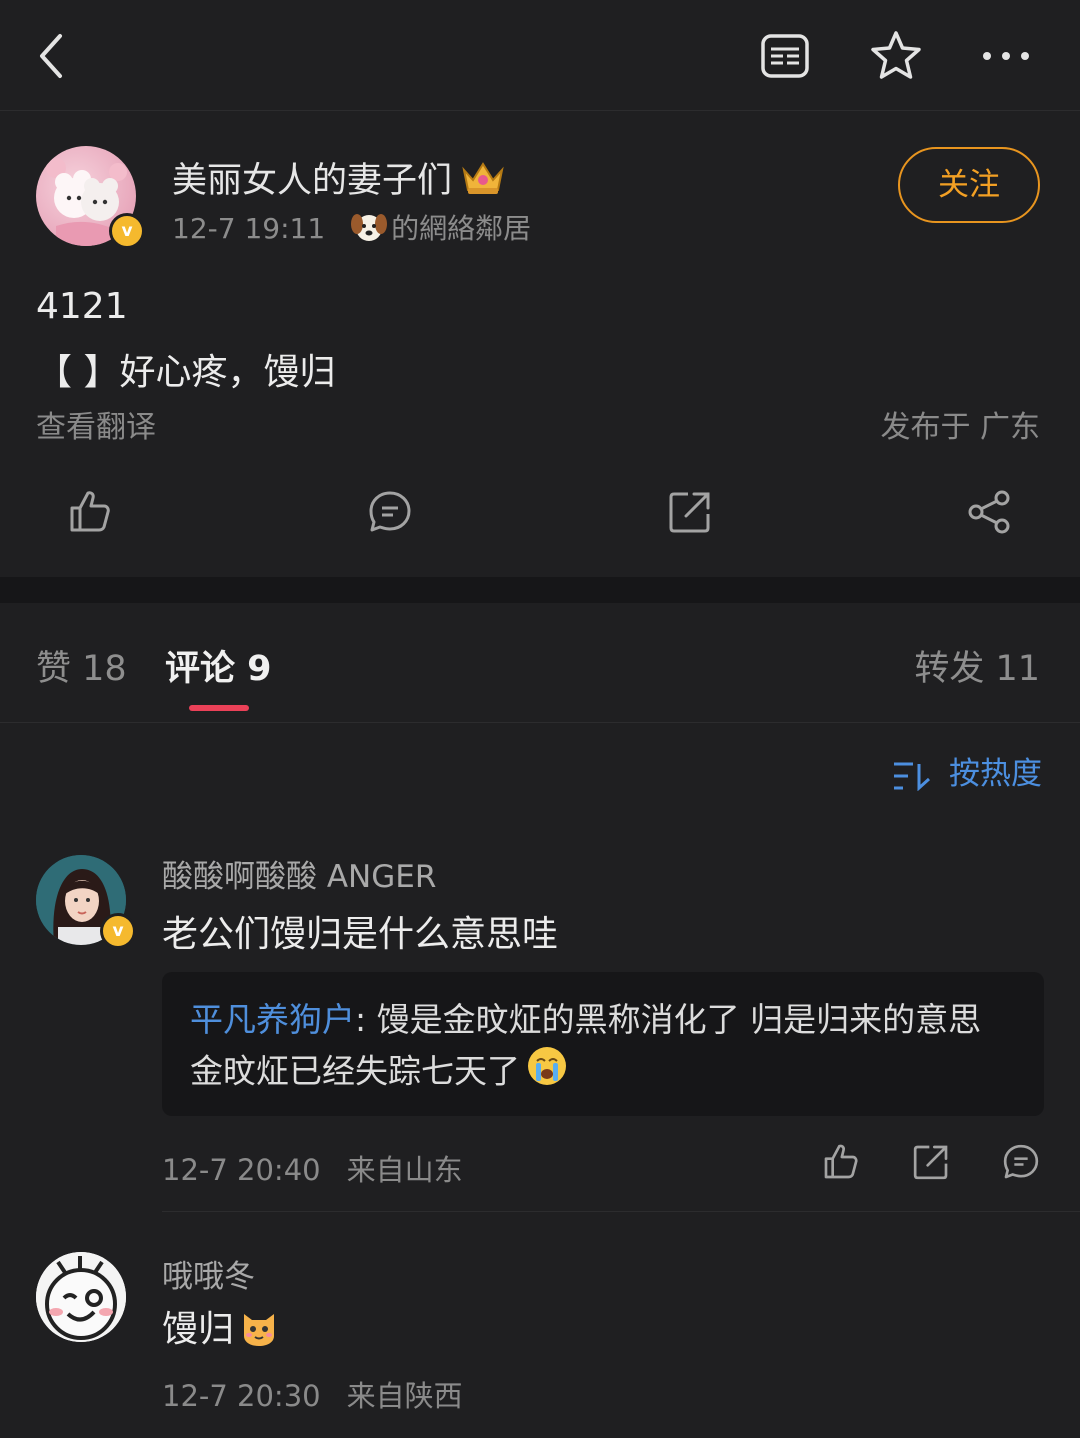  What do you see at coordinates (272, 1019) in the screenshot?
I see `reply-username: 平凡养狗户` at bounding box center [272, 1019].